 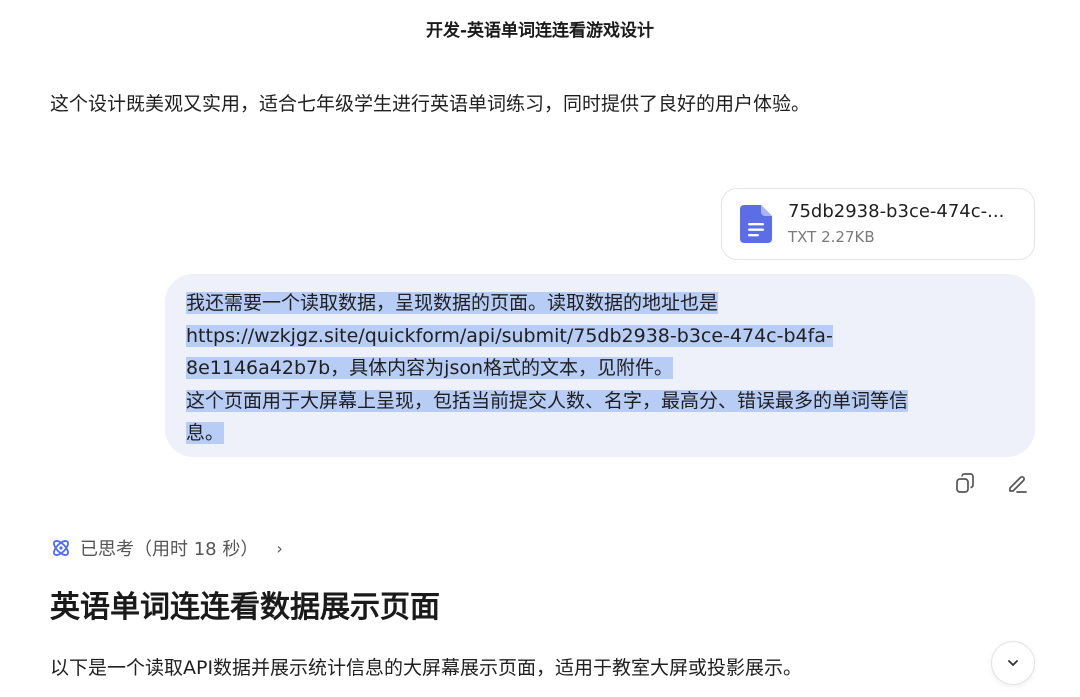 What do you see at coordinates (245, 607) in the screenshot?
I see `answer-heading: 英语单词连连看数据展示页面` at bounding box center [245, 607].